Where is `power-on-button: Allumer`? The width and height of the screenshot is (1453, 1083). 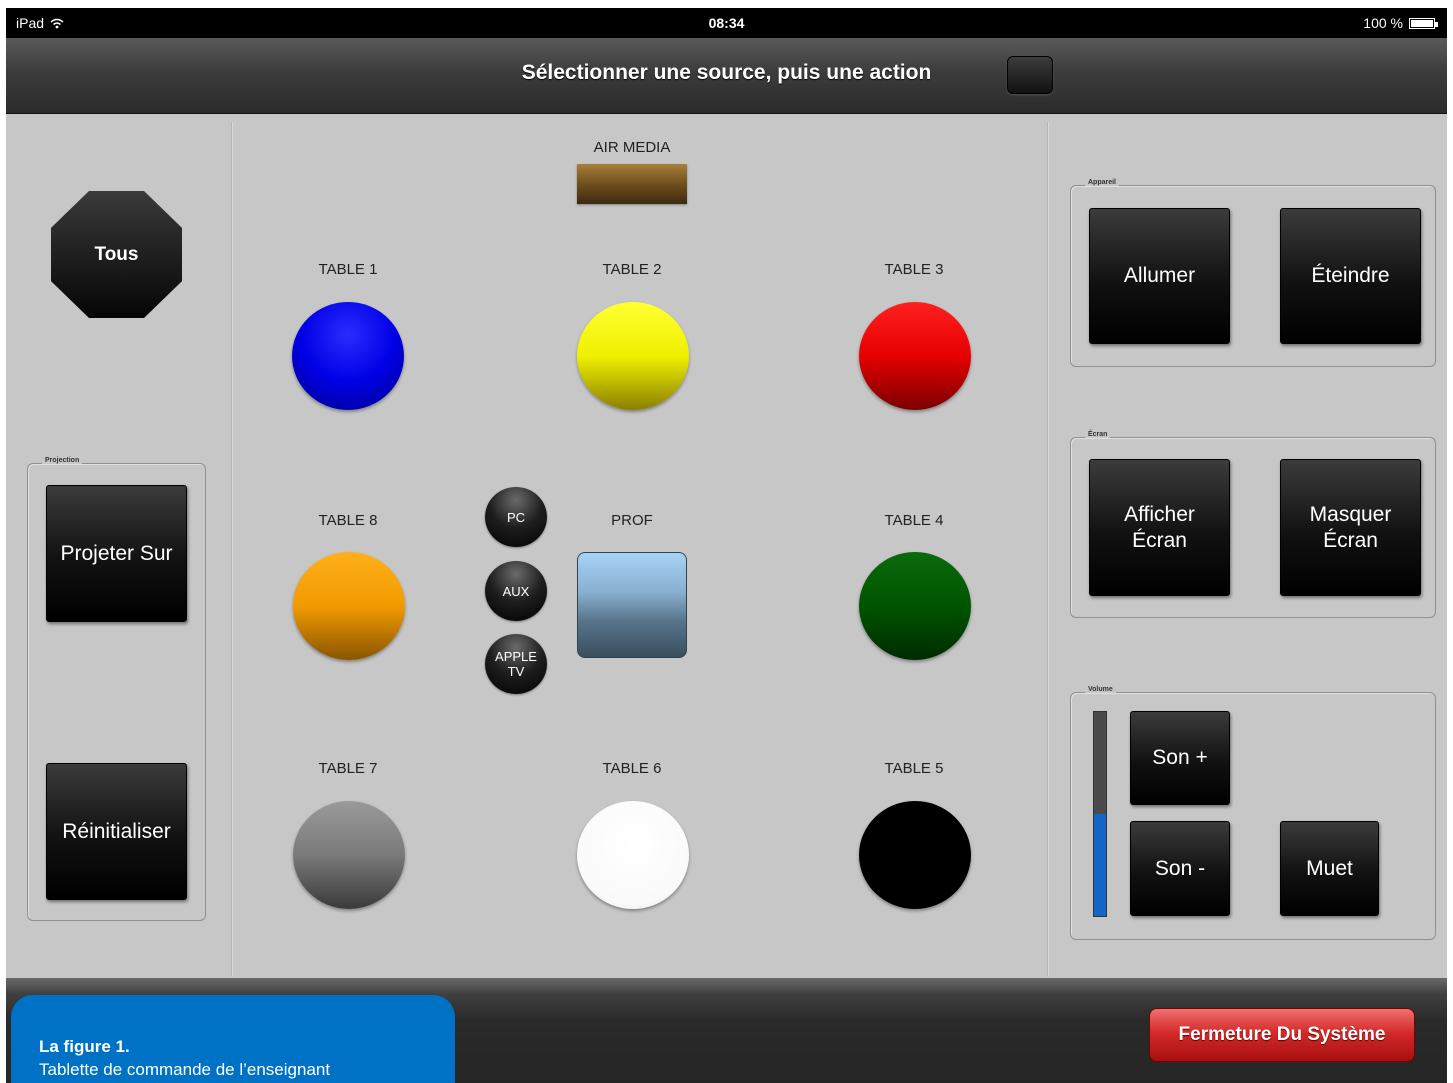
power-on-button: Allumer is located at coordinates (1159, 276).